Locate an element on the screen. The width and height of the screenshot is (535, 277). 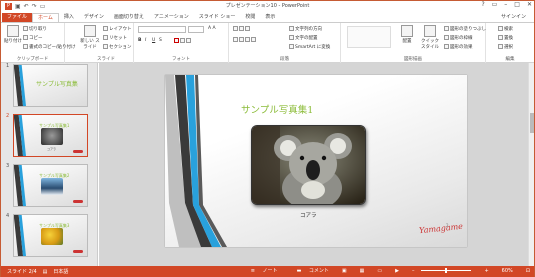
slides-group-label: スライド is located at coordinates (106, 59).